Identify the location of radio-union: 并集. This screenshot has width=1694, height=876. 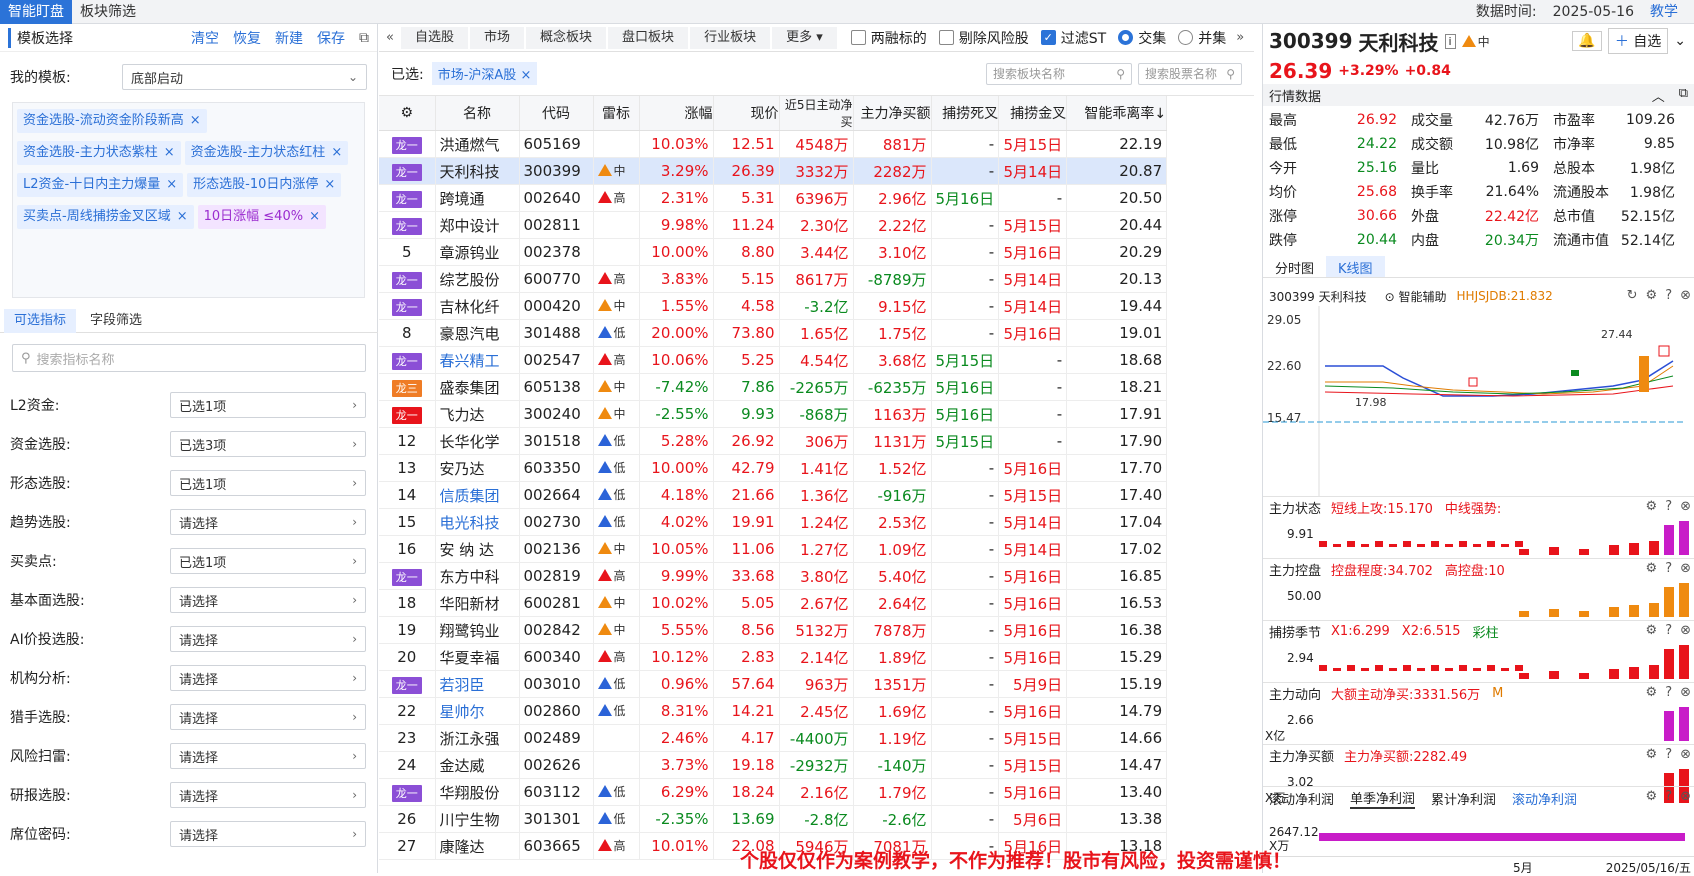
(1202, 38).